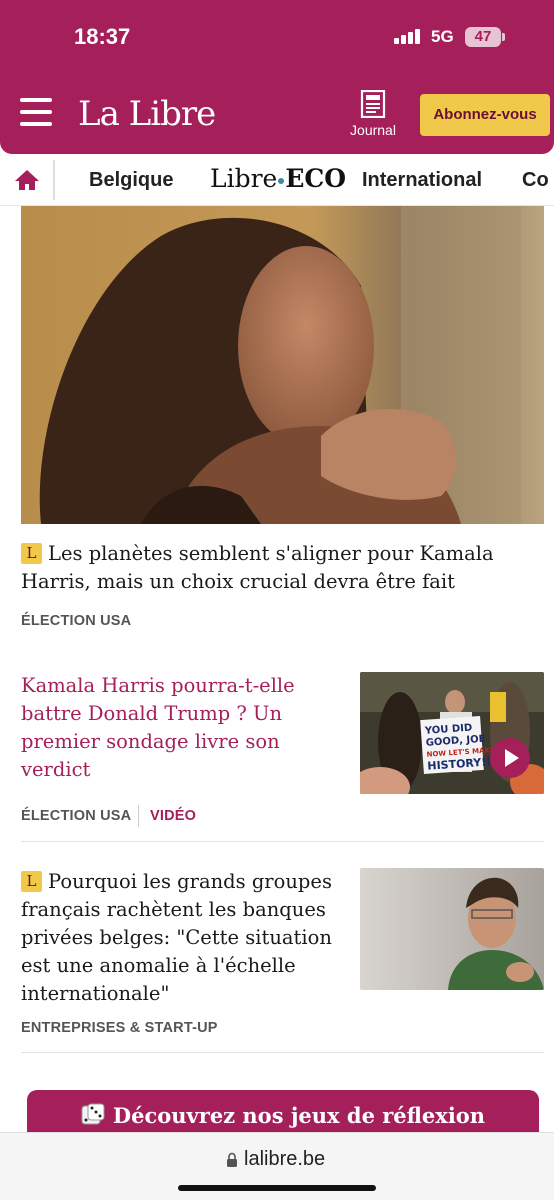 This screenshot has height=1200, width=554. What do you see at coordinates (131, 180) in the screenshot?
I see `nav-item-belgique: Belgique` at bounding box center [131, 180].